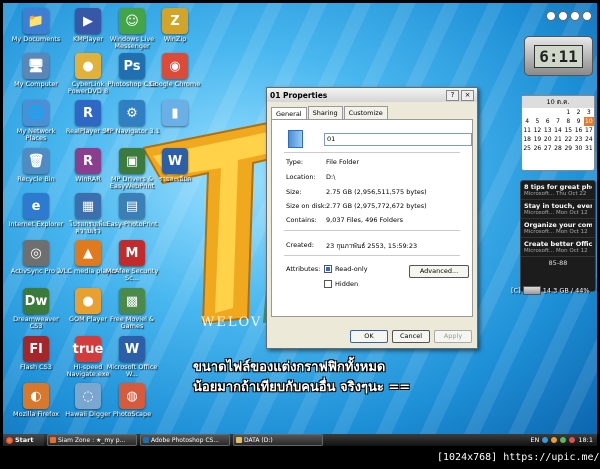 This screenshot has height=469, width=600. What do you see at coordinates (578, 121) in the screenshot?
I see `calendar-day: 9` at bounding box center [578, 121].